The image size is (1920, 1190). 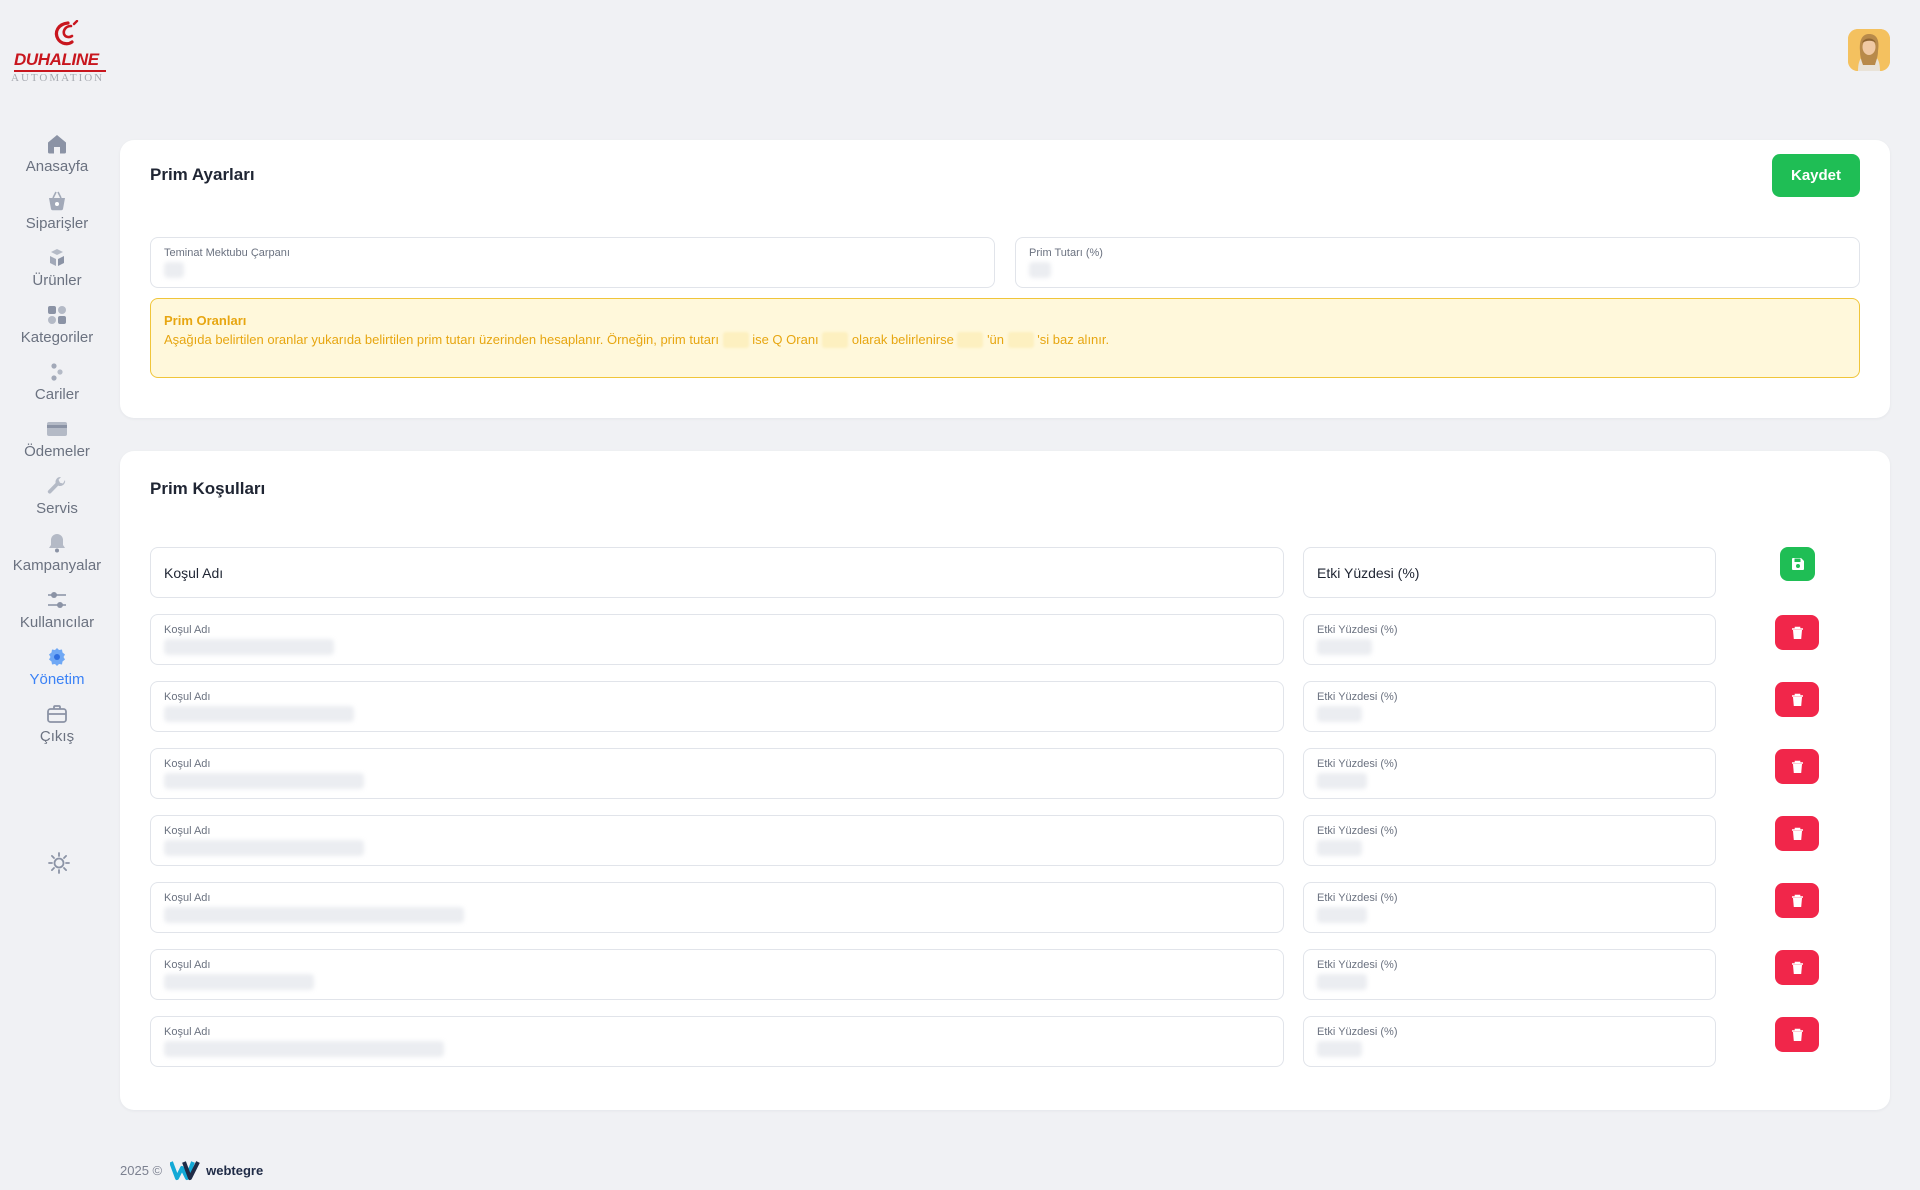 I want to click on sidebar-item-label: Çıkış, so click(x=57, y=736).